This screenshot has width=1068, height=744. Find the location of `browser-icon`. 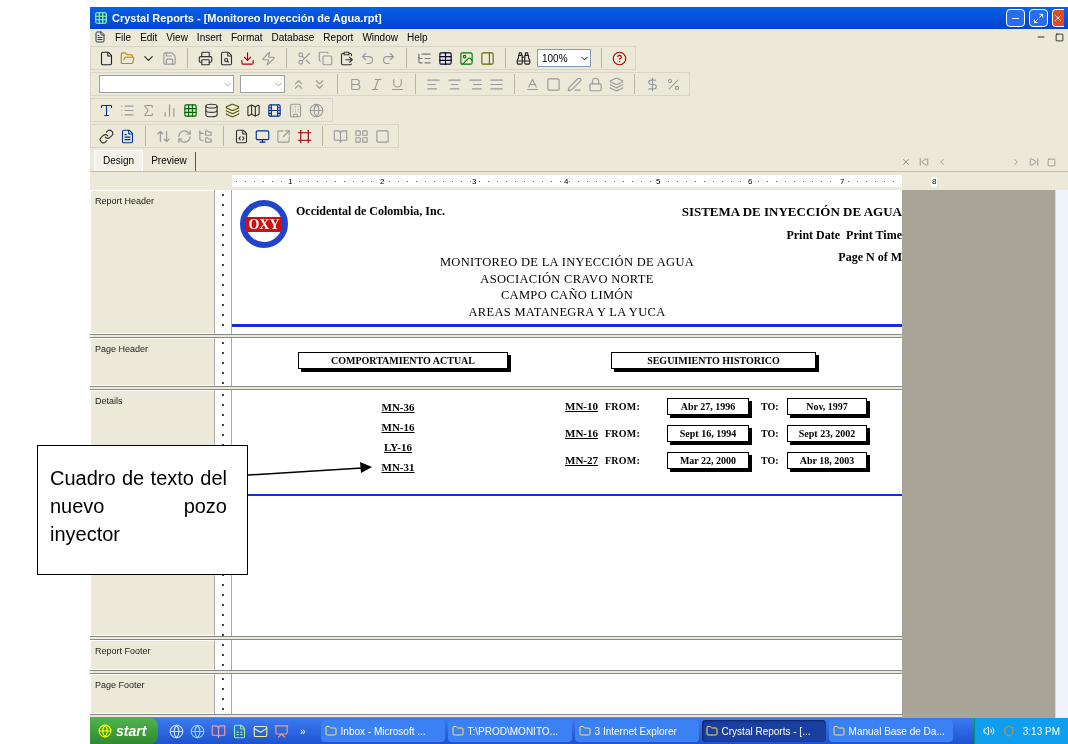

browser-icon is located at coordinates (197, 731).